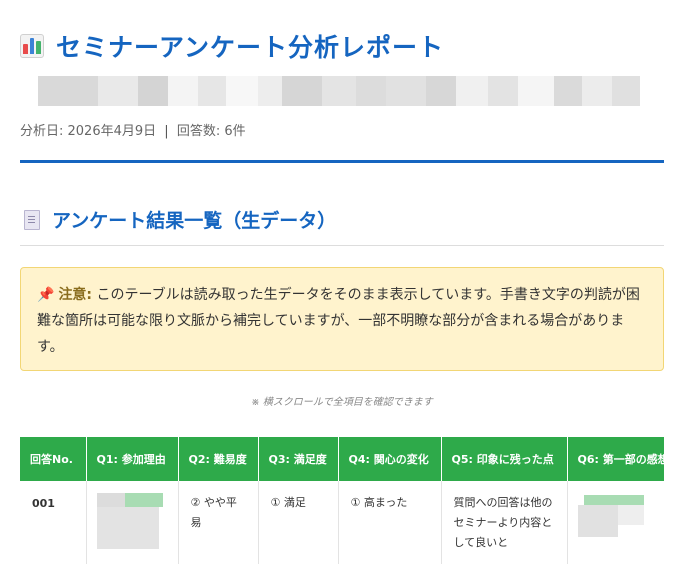 This screenshot has height=564, width=680. Describe the element at coordinates (342, 402) in the screenshot. I see `scroll-hint: ※ 横スクロールで全項目を確認できます` at that location.